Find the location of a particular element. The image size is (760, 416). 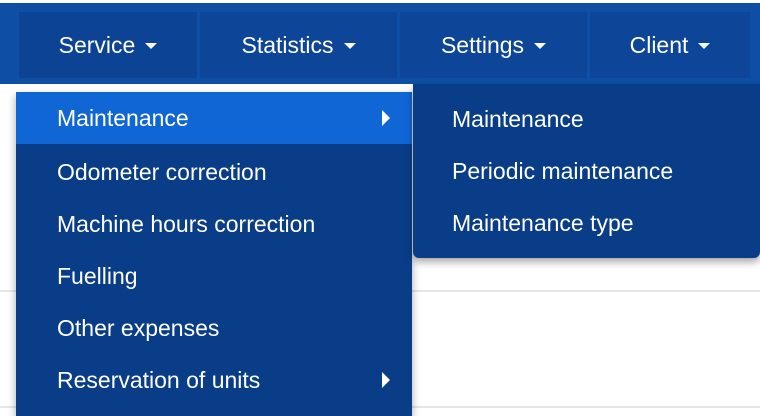

nav-statistics-label: Statistics is located at coordinates (287, 44).